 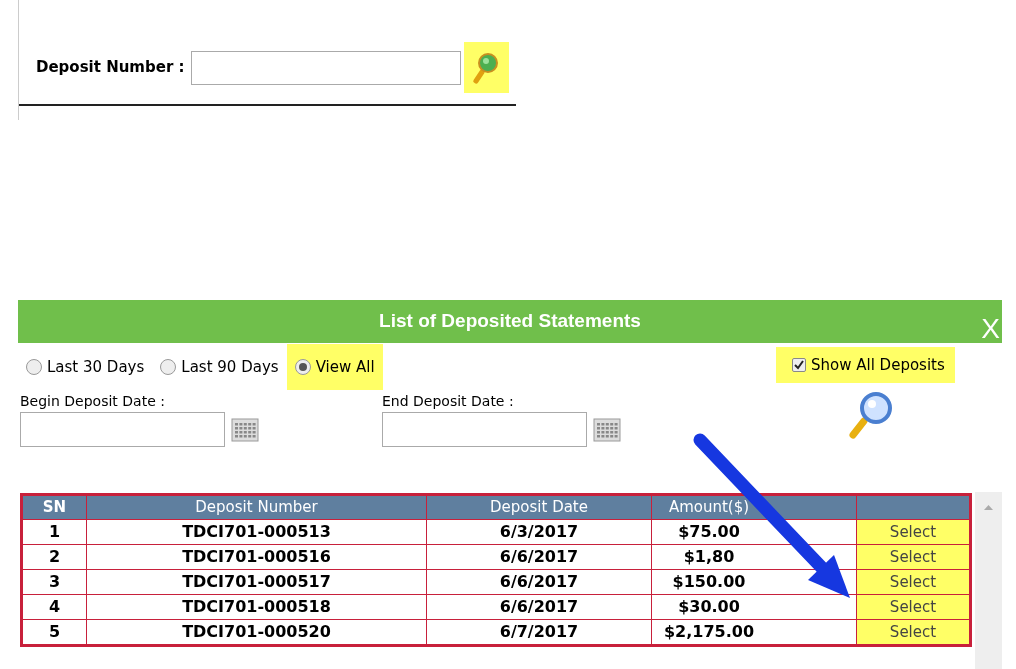 I want to click on checkbox, so click(x=799, y=365).